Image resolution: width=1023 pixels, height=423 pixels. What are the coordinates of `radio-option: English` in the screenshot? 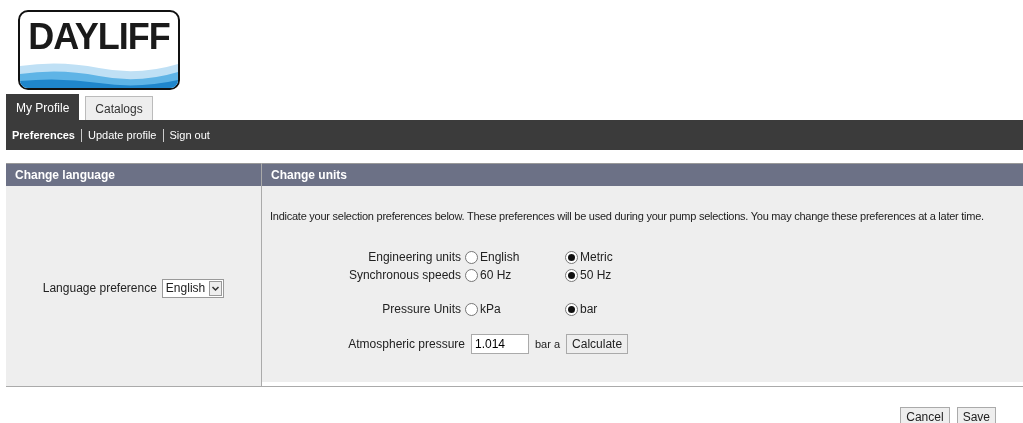 It's located at (515, 257).